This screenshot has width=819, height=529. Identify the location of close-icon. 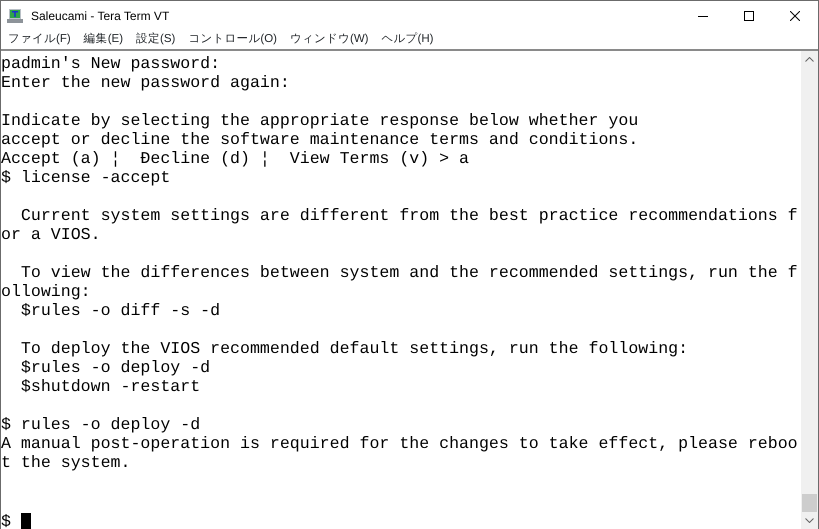
(795, 16).